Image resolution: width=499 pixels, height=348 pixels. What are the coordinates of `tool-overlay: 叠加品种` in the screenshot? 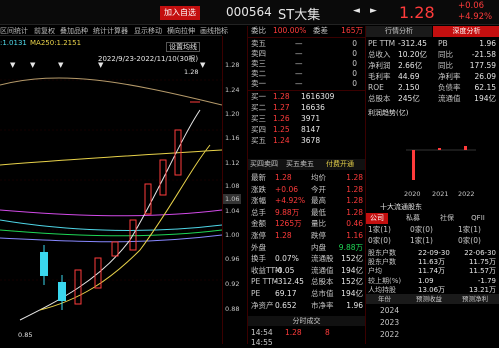 It's located at (74, 31).